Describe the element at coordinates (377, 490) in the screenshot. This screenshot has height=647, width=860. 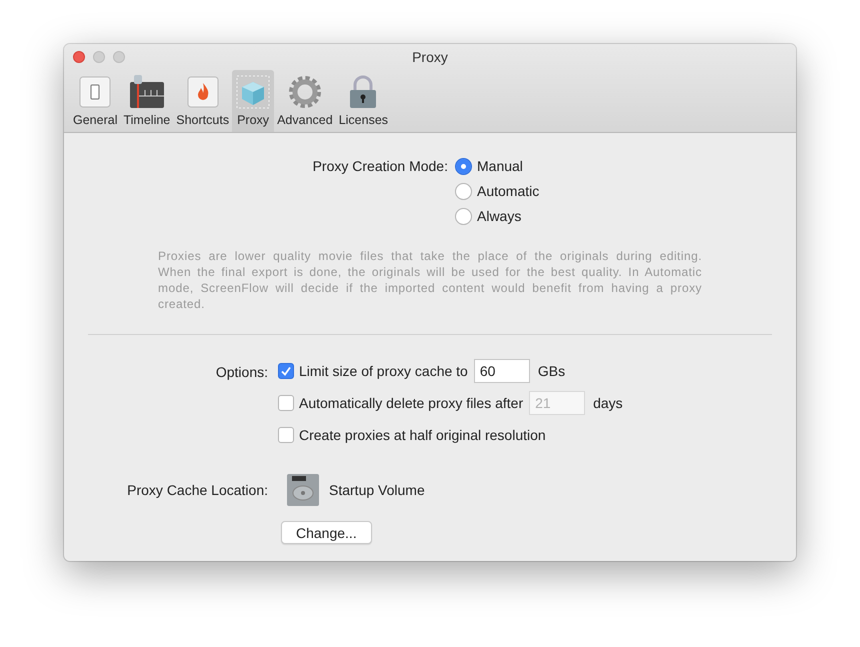
I see `volume-name: Startup Volume` at that location.